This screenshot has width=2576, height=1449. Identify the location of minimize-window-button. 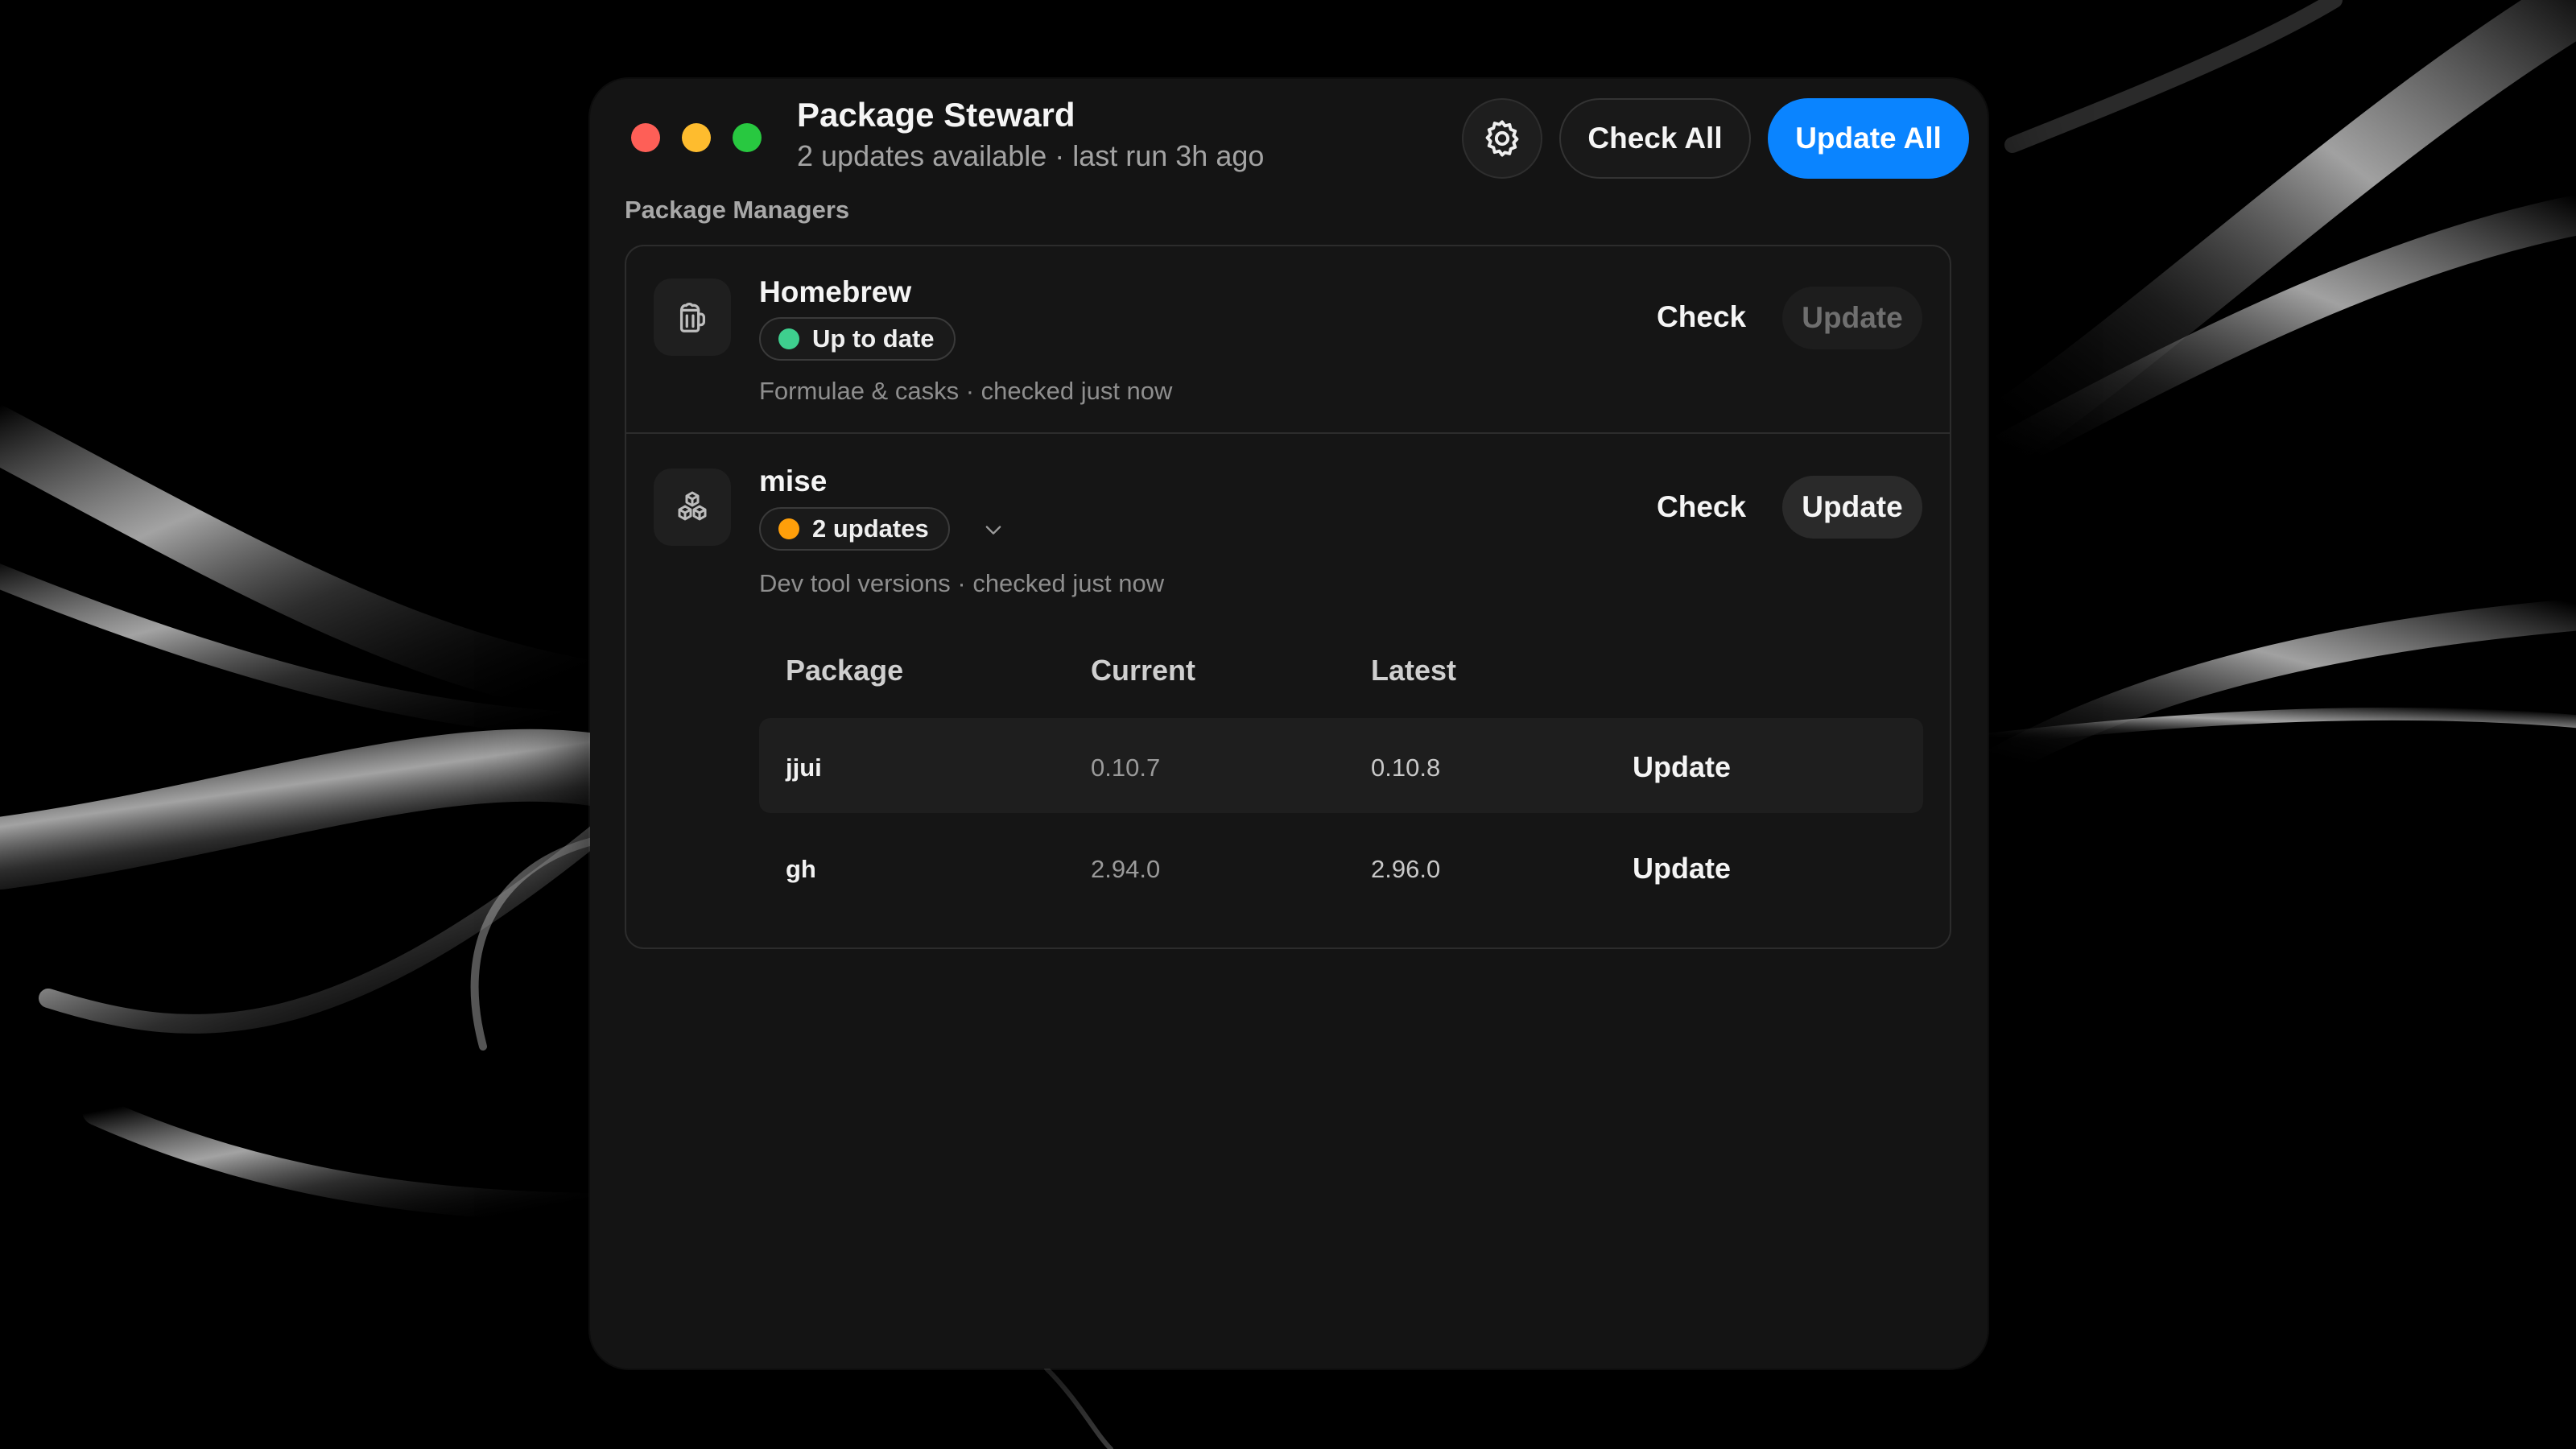
(696, 137).